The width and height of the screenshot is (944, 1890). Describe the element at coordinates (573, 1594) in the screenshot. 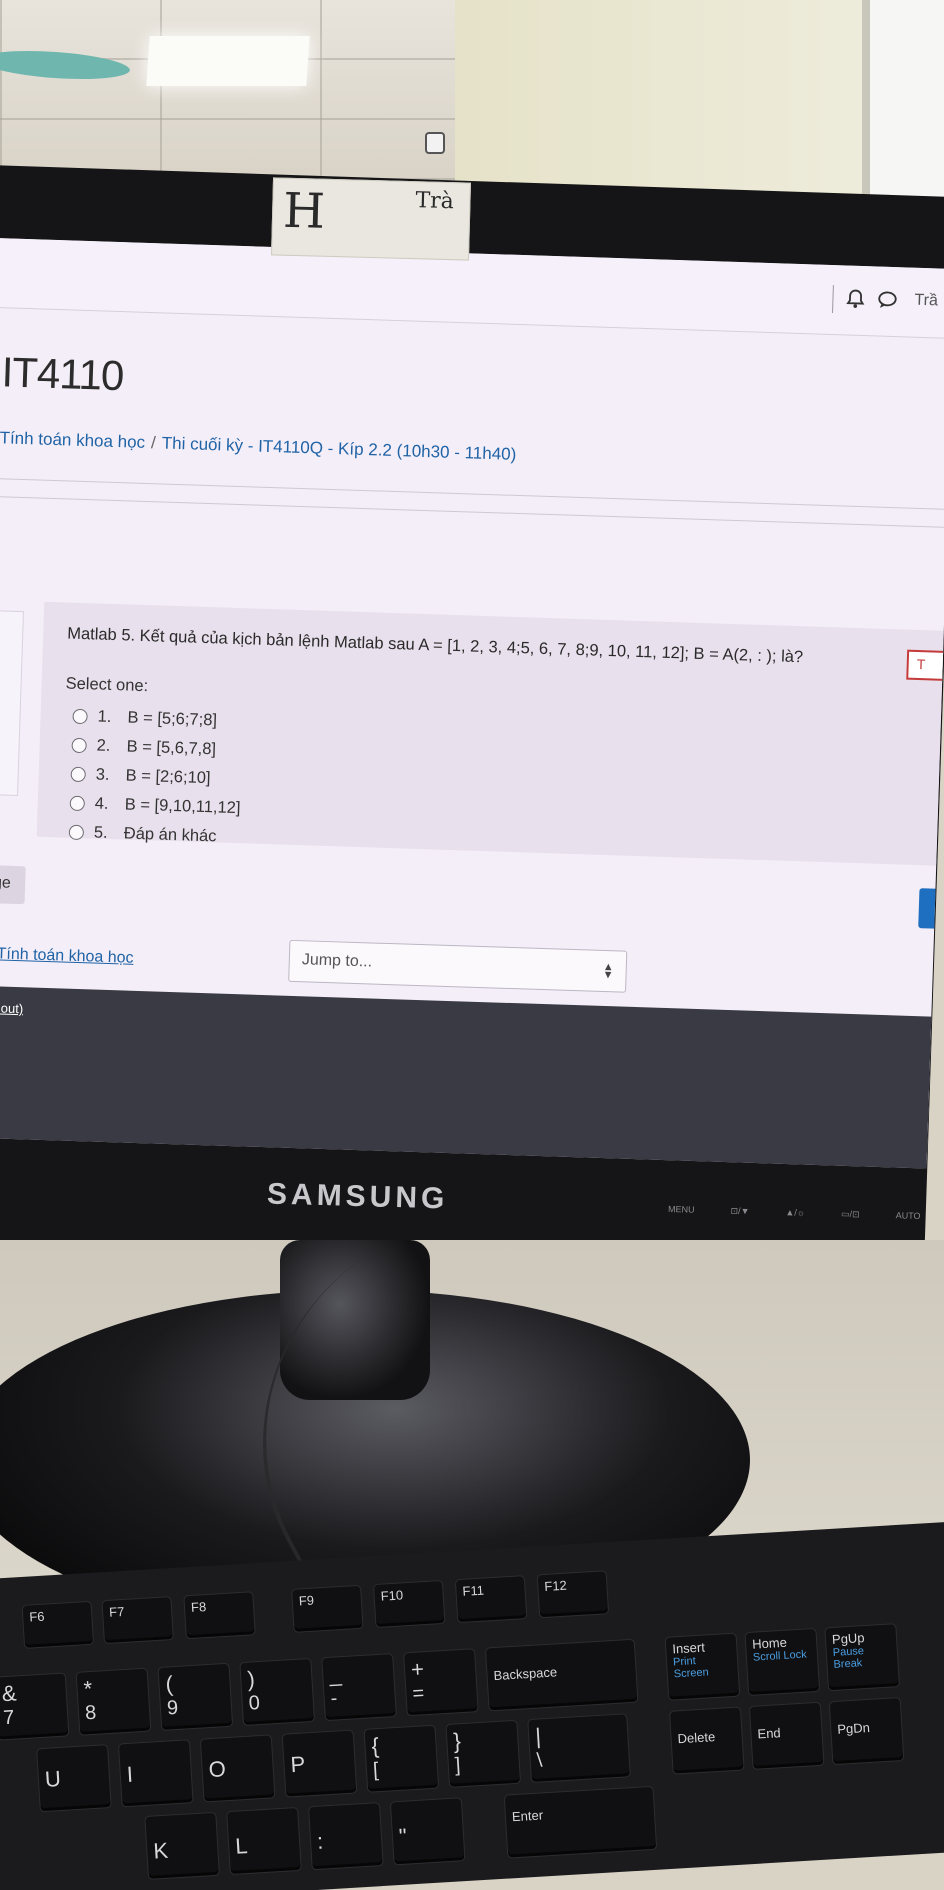

I see `key-f12: F12` at that location.